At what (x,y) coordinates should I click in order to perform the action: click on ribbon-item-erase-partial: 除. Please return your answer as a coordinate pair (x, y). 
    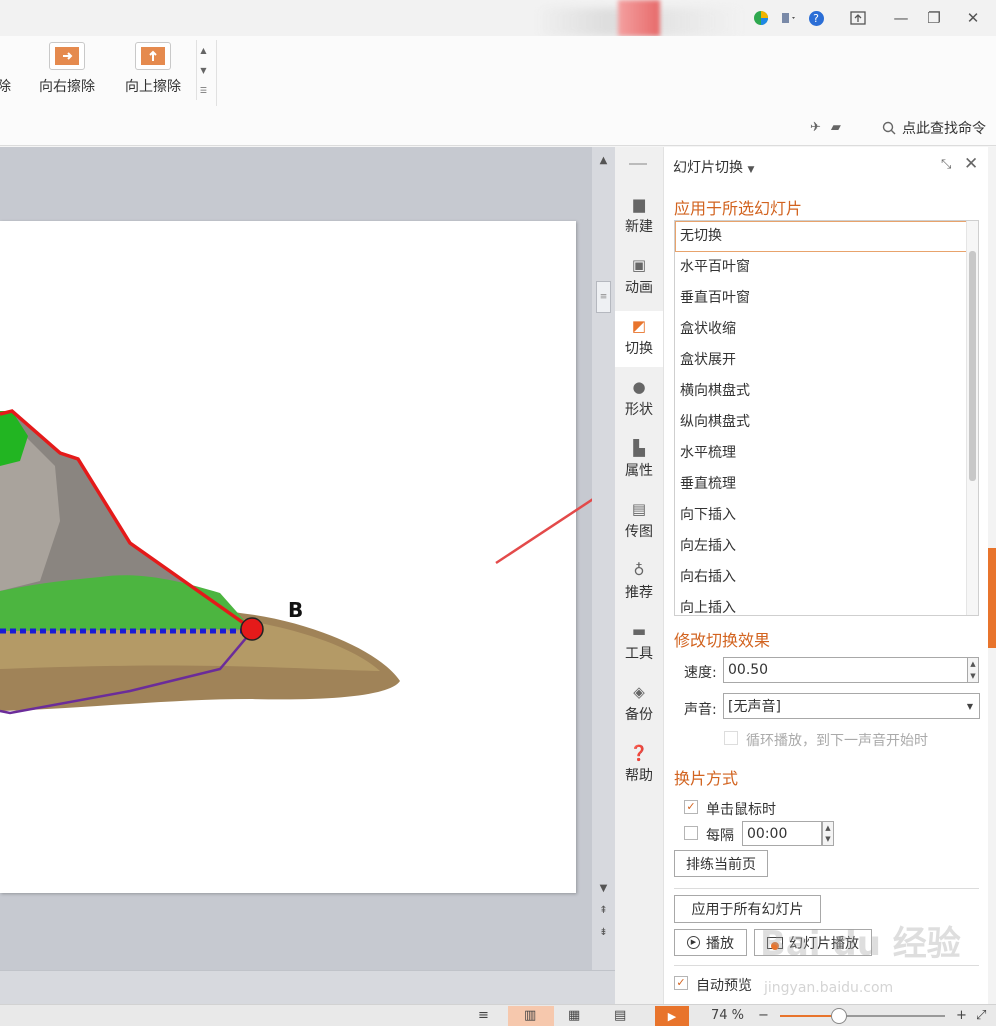
    Looking at the image, I should click on (12, 69).